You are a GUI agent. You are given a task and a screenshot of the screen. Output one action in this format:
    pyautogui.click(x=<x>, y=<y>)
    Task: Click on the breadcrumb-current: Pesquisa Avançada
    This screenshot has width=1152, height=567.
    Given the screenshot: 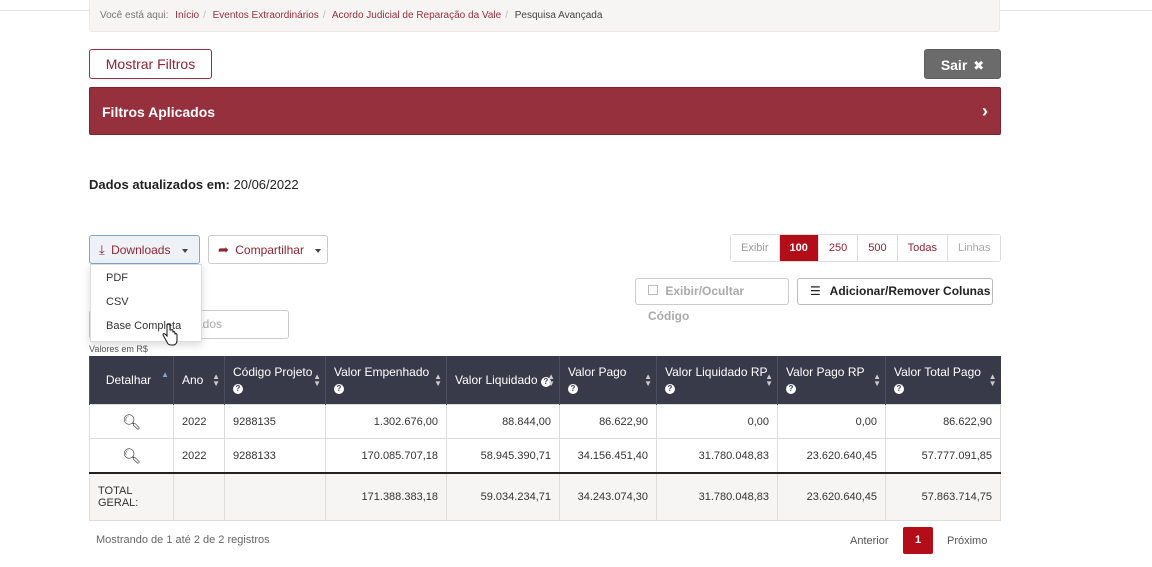 What is the action you would take?
    pyautogui.click(x=558, y=15)
    